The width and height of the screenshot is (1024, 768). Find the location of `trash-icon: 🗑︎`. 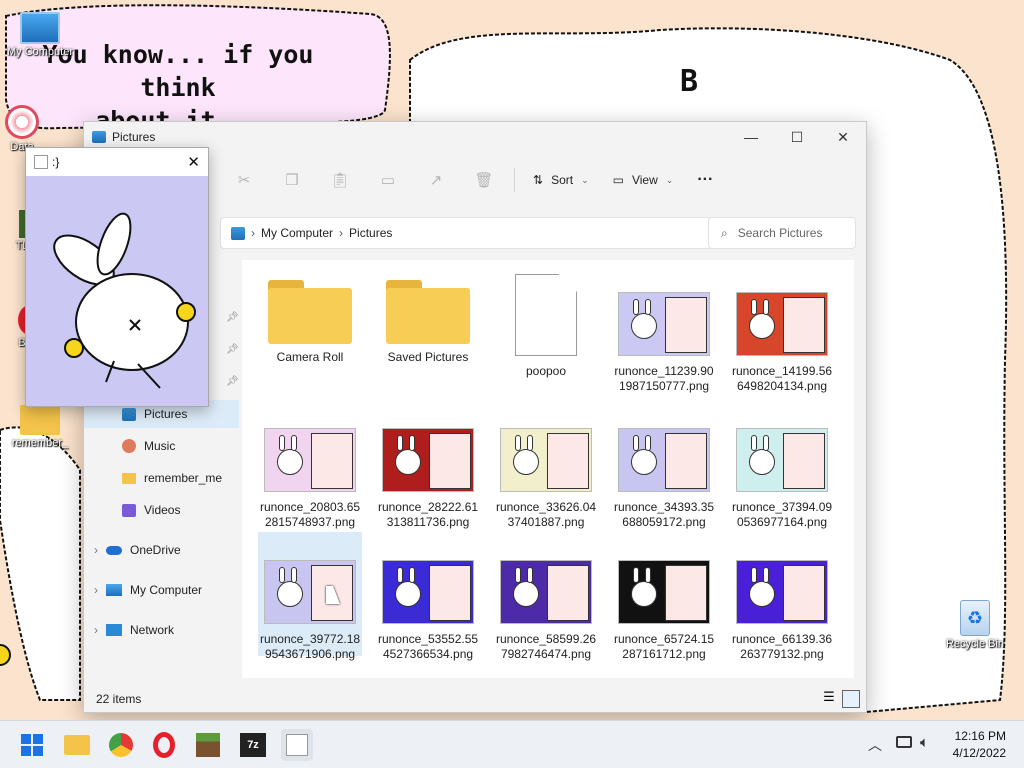

trash-icon: 🗑︎ is located at coordinates (484, 180).